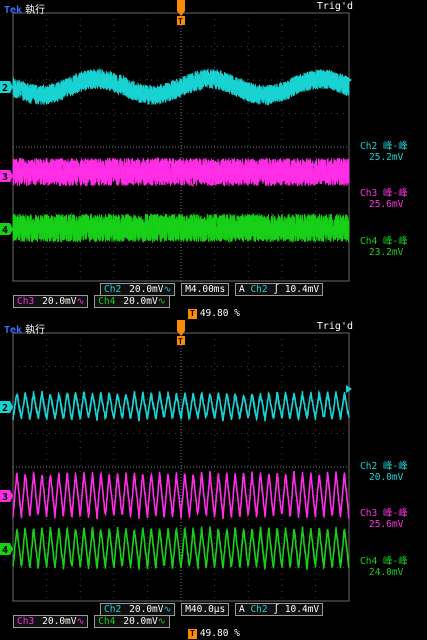  Describe the element at coordinates (384, 572) in the screenshot. I see `measurement-value: 24.0mV` at that location.